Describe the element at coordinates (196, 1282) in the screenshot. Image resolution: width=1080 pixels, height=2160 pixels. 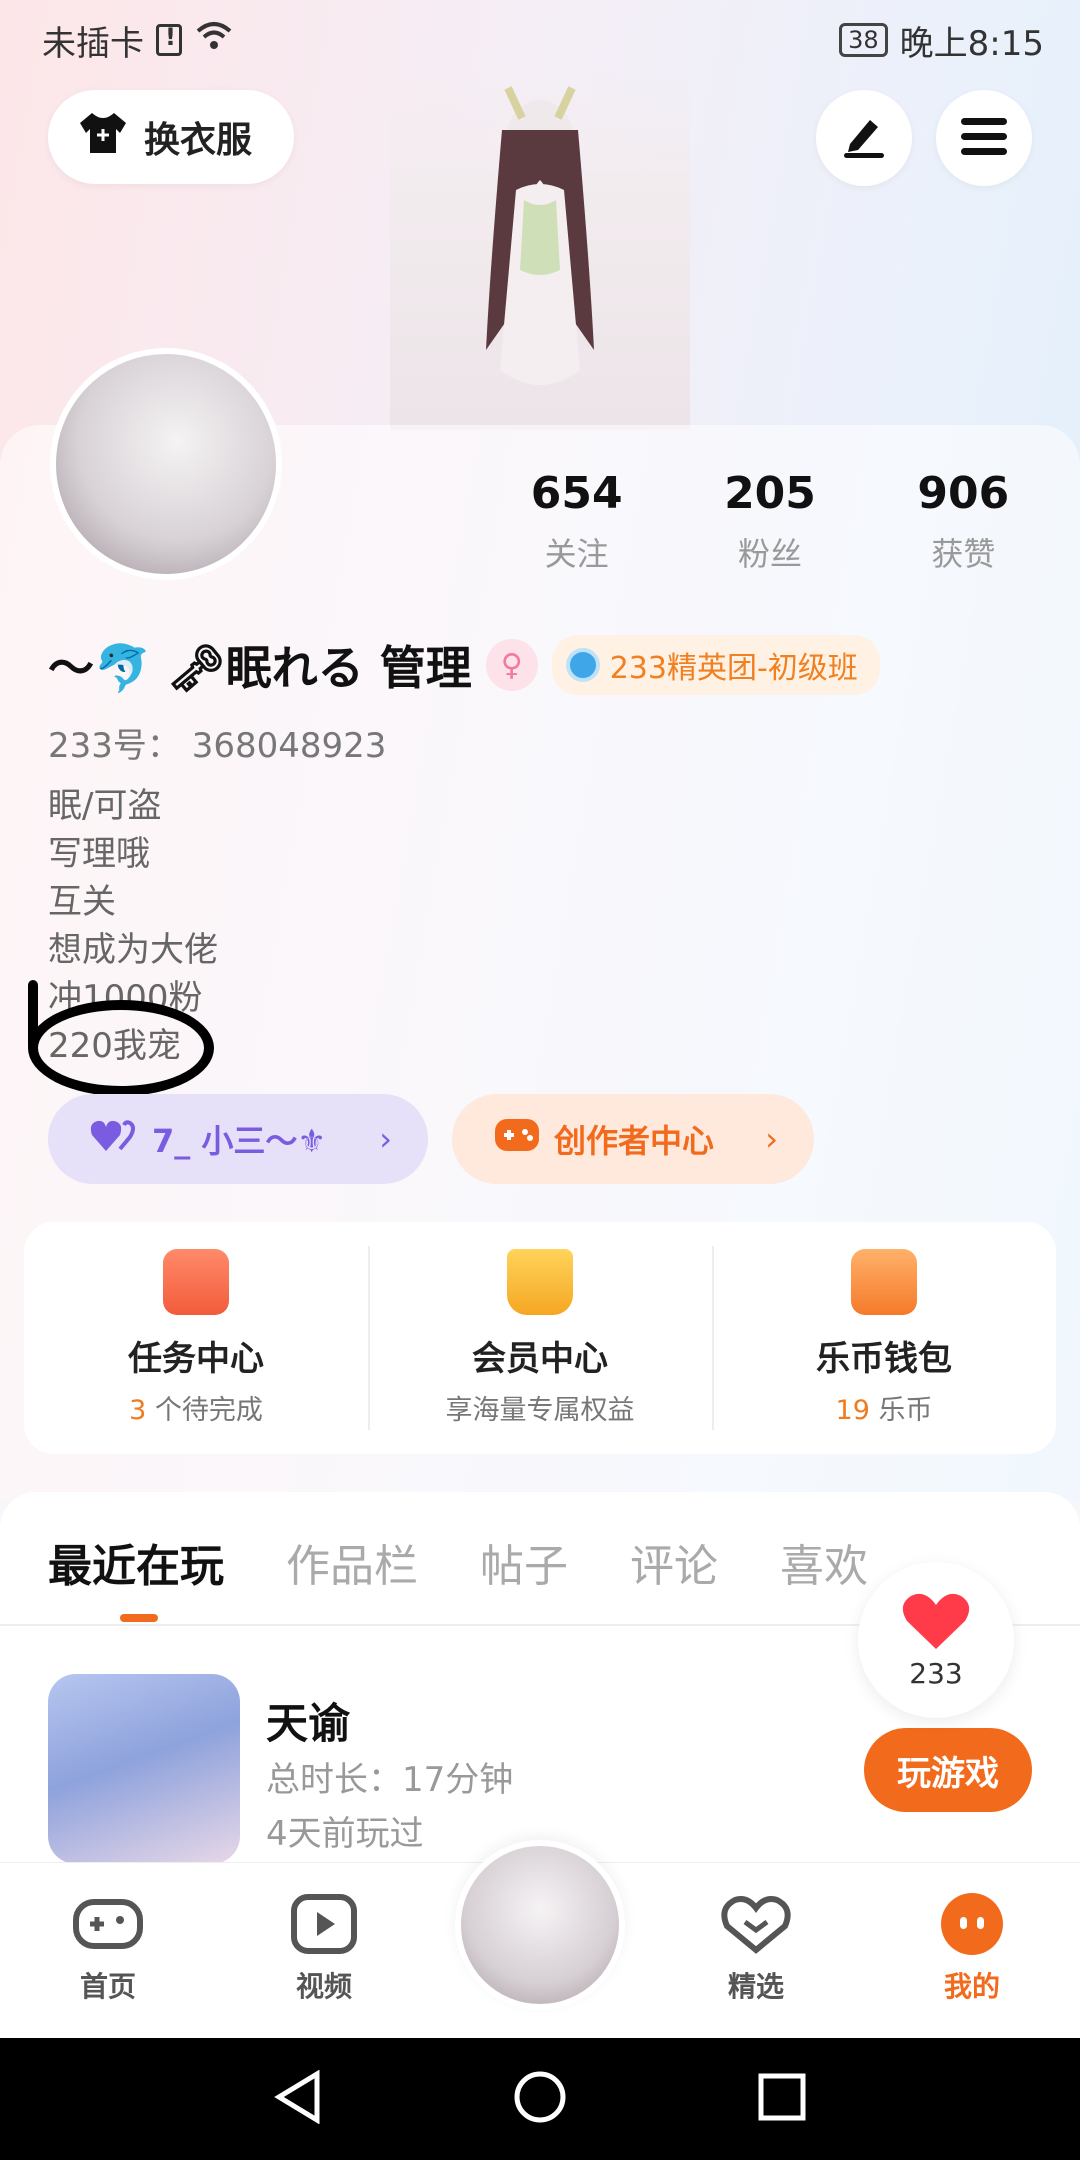
I see `calendar-check-icon` at that location.